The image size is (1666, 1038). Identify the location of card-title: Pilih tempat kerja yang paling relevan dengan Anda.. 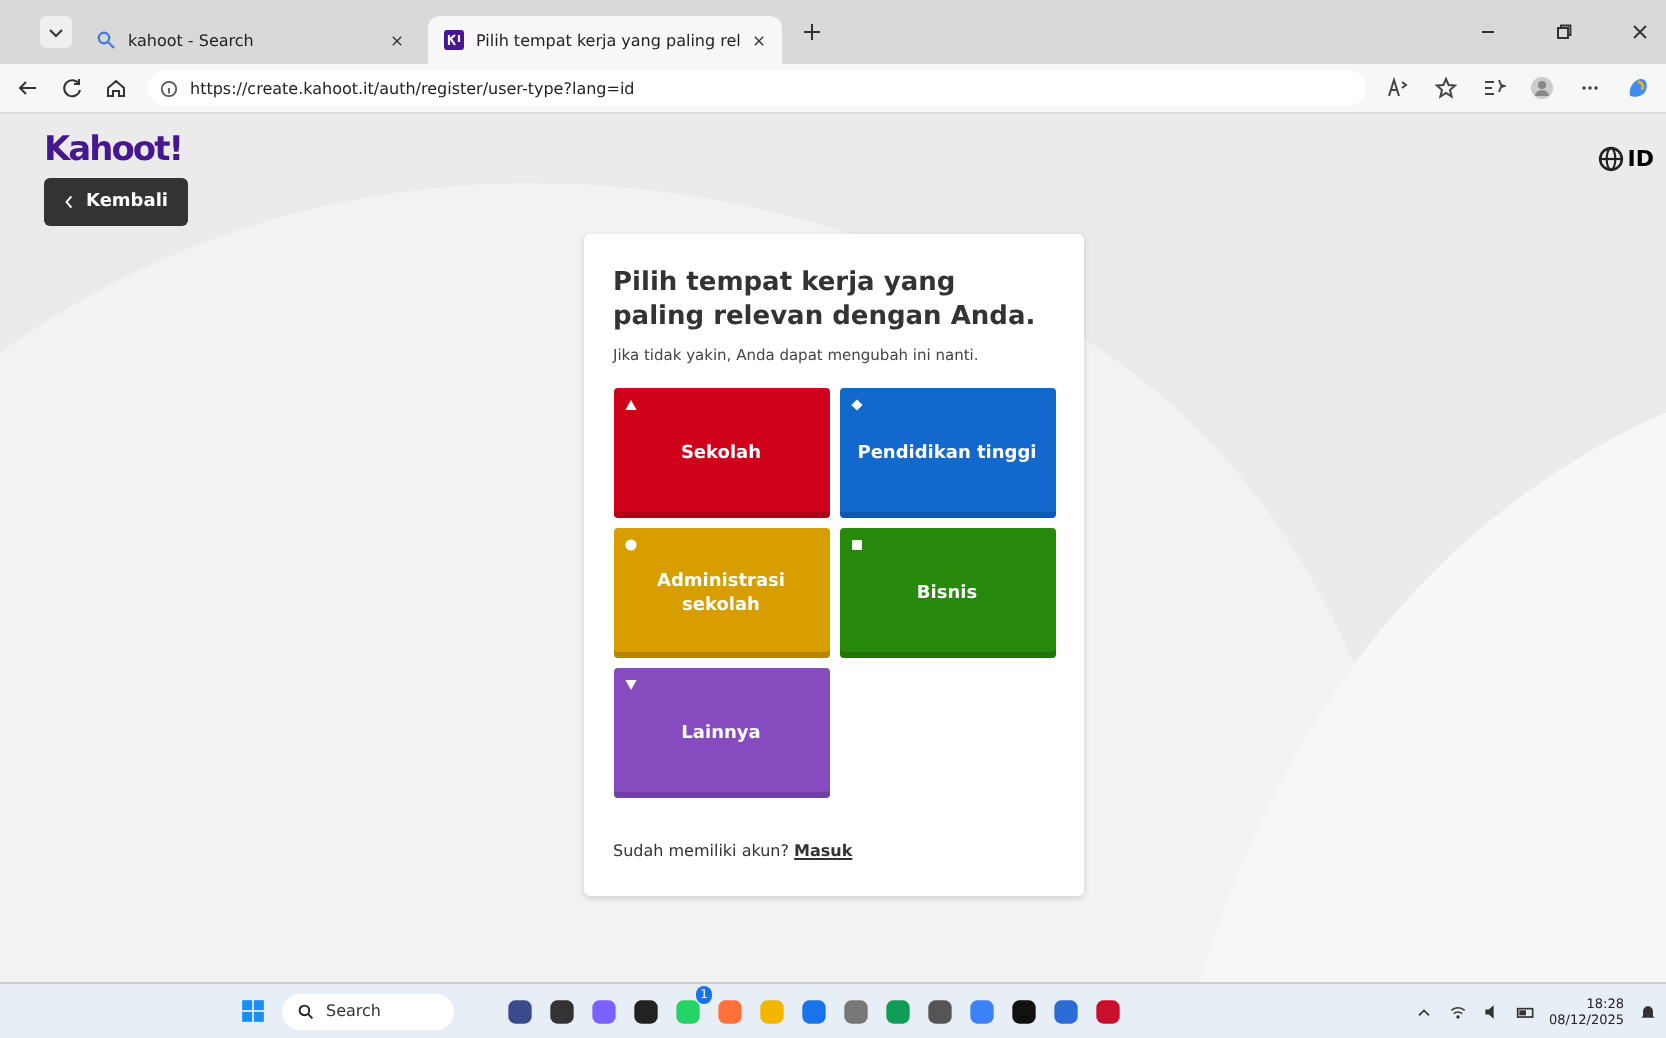
(825, 300).